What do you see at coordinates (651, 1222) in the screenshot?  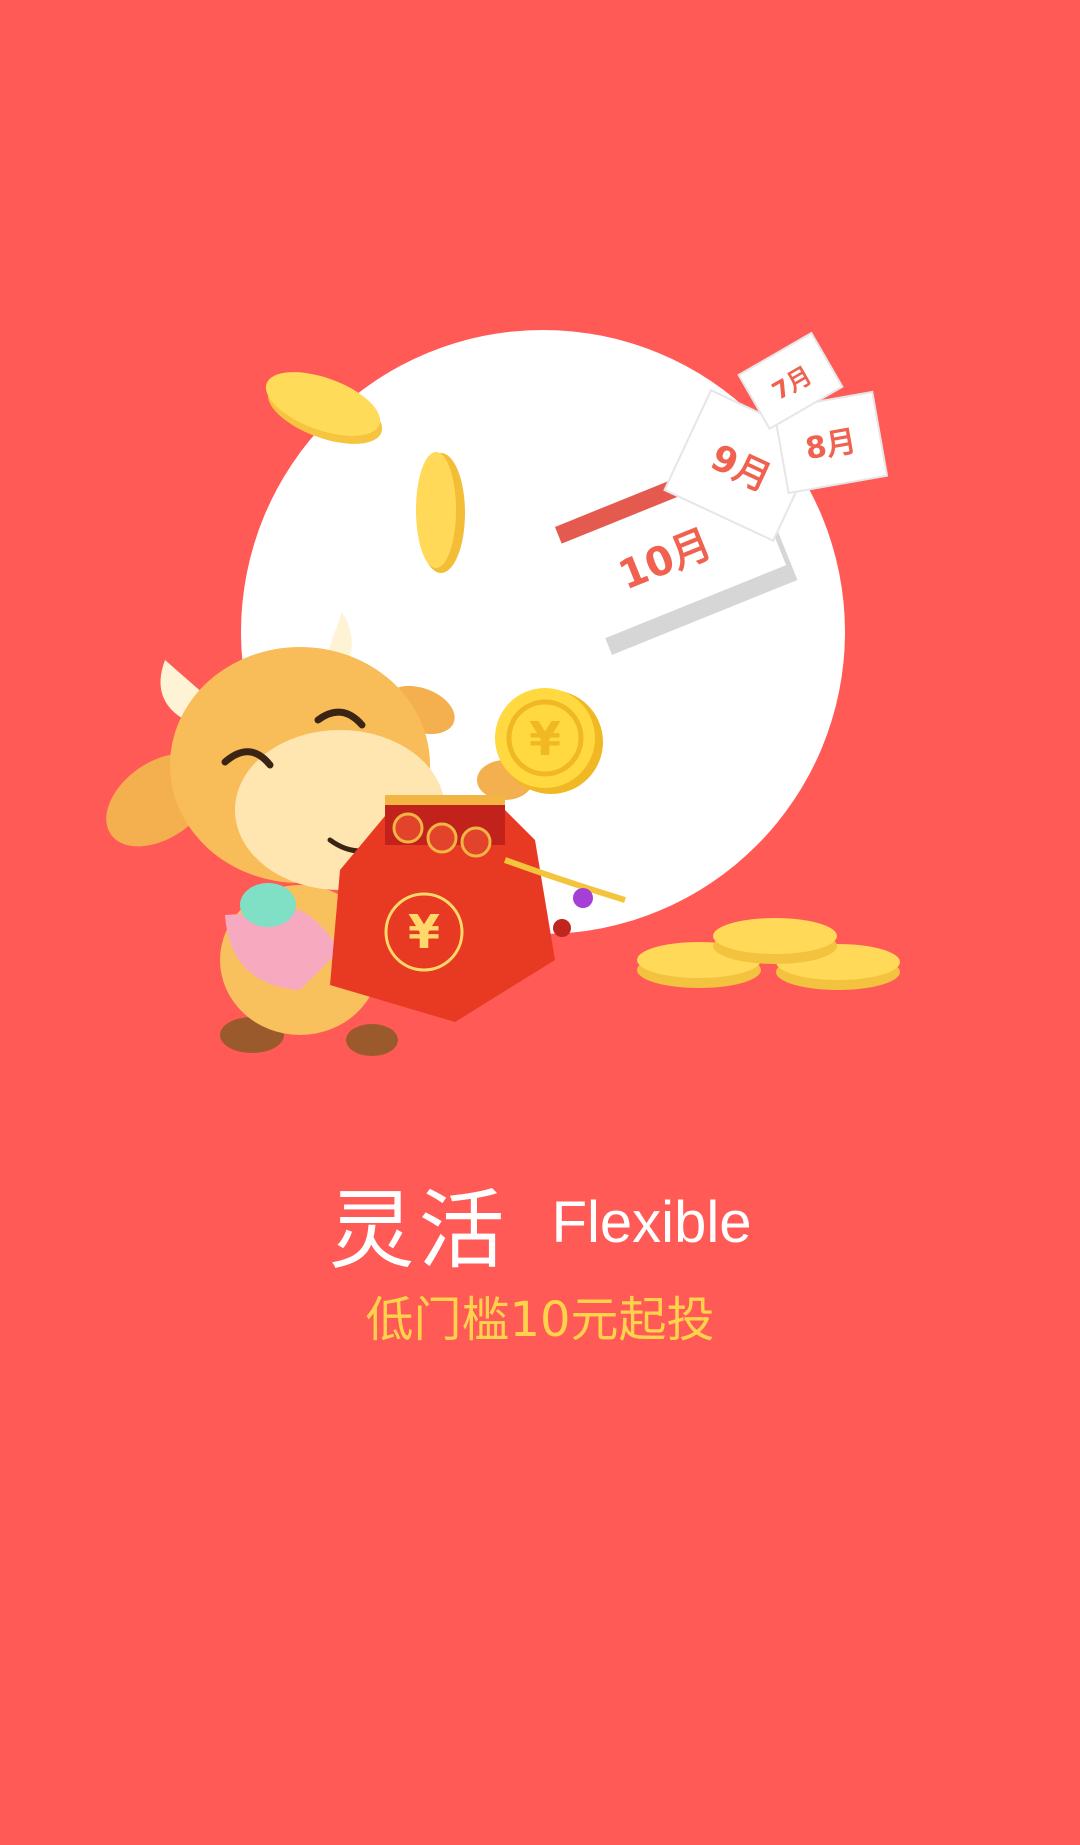 I see `title-english: Flexible` at bounding box center [651, 1222].